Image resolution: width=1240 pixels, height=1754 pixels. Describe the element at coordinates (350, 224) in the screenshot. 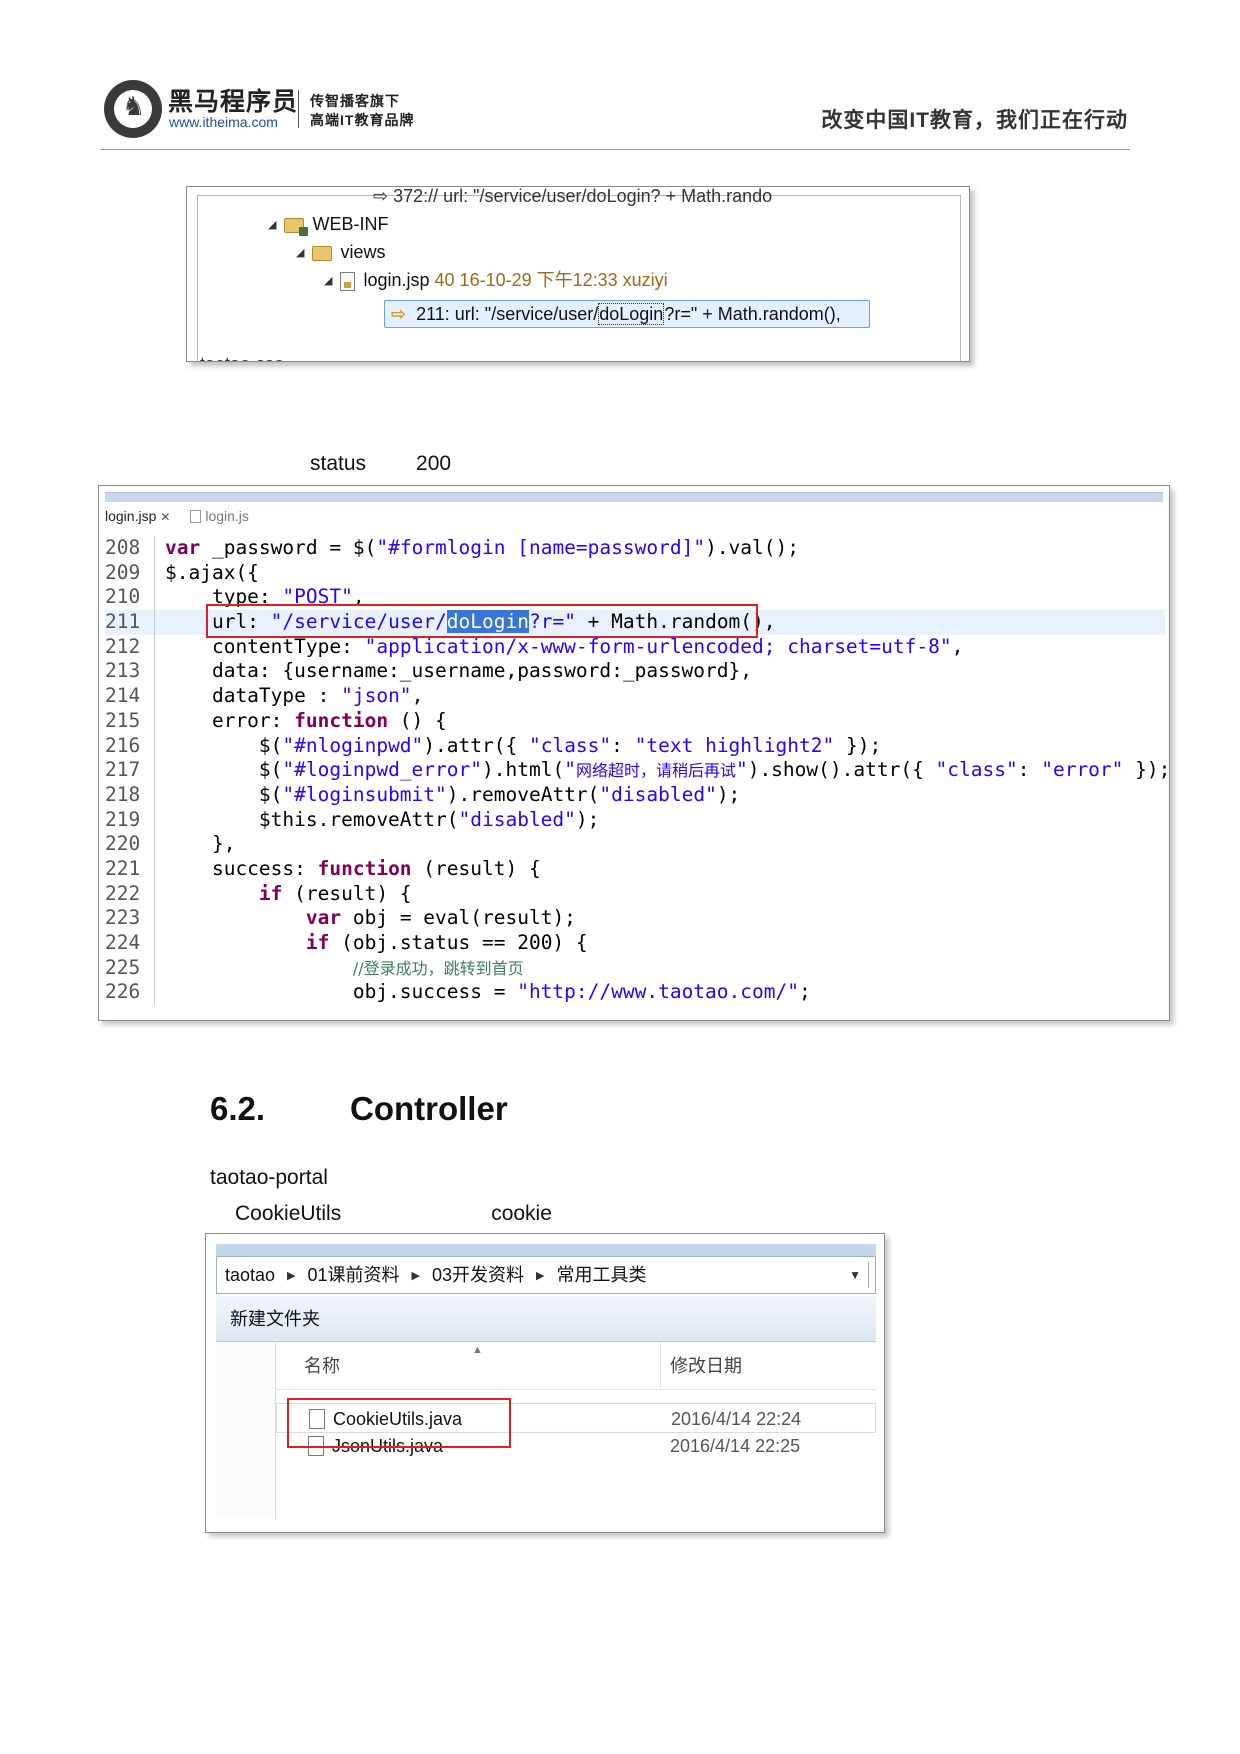

I see `tree-item-label: WEB-INF` at that location.